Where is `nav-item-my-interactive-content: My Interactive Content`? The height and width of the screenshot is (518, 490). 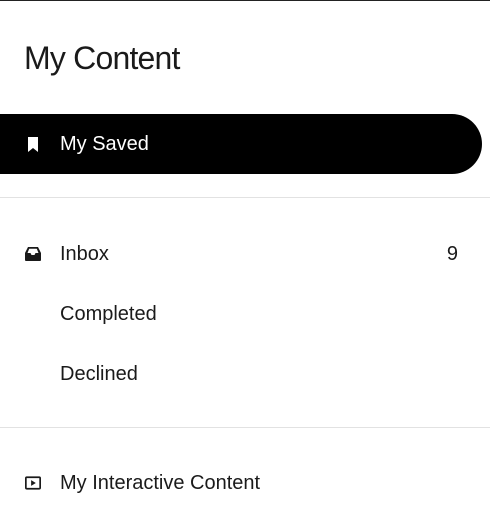
nav-item-my-interactive-content: My Interactive Content is located at coordinates (245, 483).